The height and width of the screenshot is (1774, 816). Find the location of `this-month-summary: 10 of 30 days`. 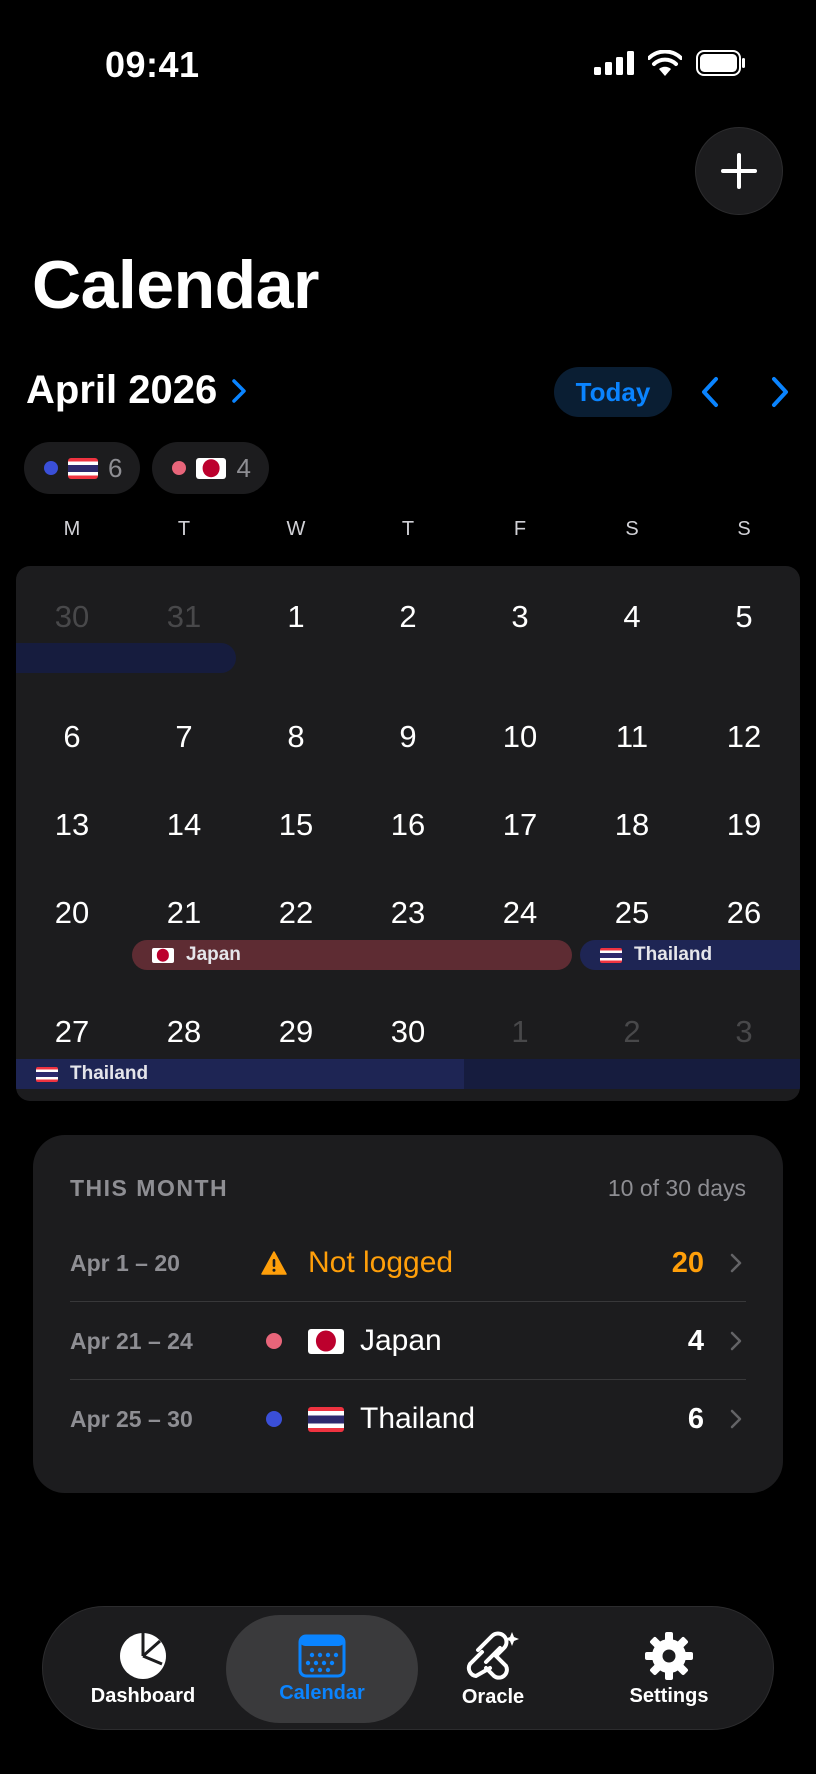

this-month-summary: 10 of 30 days is located at coordinates (676, 1188).